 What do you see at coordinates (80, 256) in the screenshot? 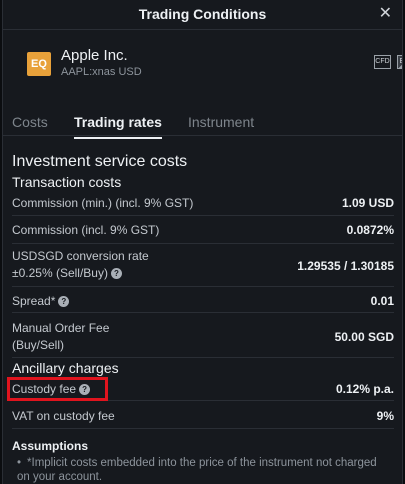
I see `conversion-rate-label-line1: USDSGD conversion rate` at bounding box center [80, 256].